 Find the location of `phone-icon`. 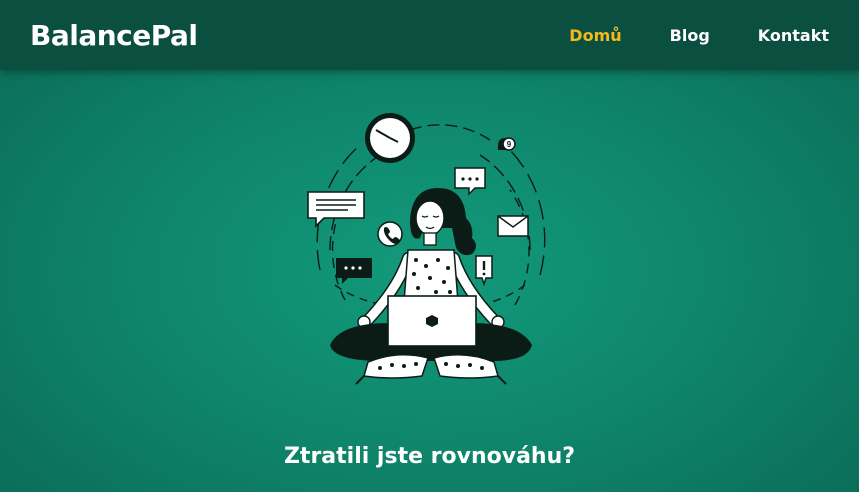

phone-icon is located at coordinates (390, 234).